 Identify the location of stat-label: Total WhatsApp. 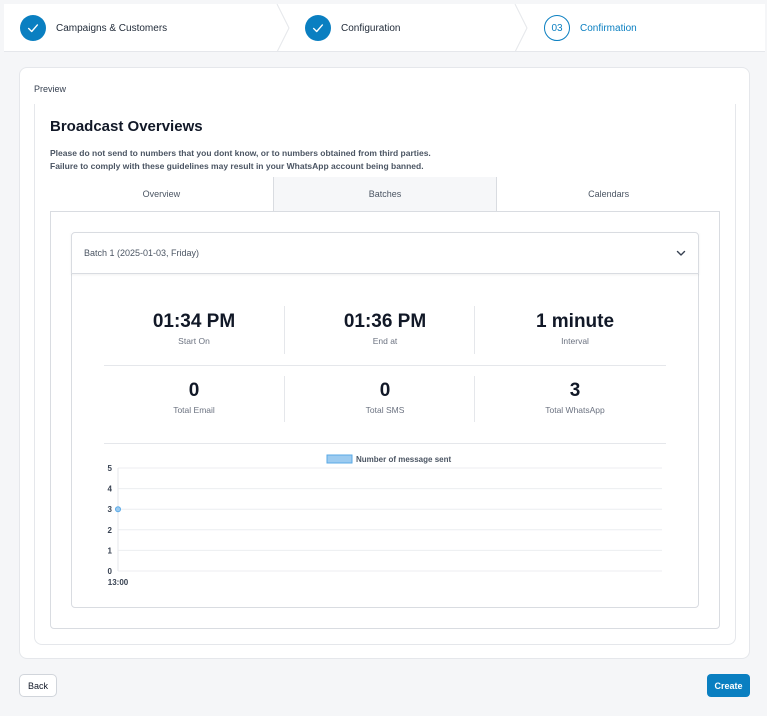
(575, 410).